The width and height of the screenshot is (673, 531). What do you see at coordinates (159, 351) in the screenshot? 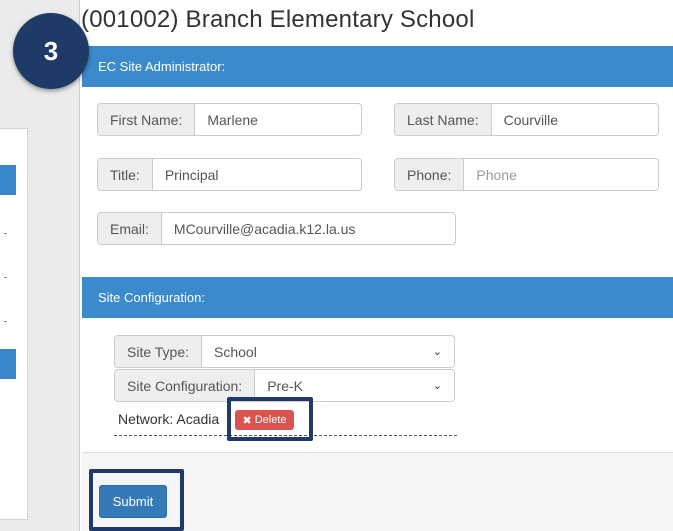
I see `site-type-label: Site Type:` at bounding box center [159, 351].